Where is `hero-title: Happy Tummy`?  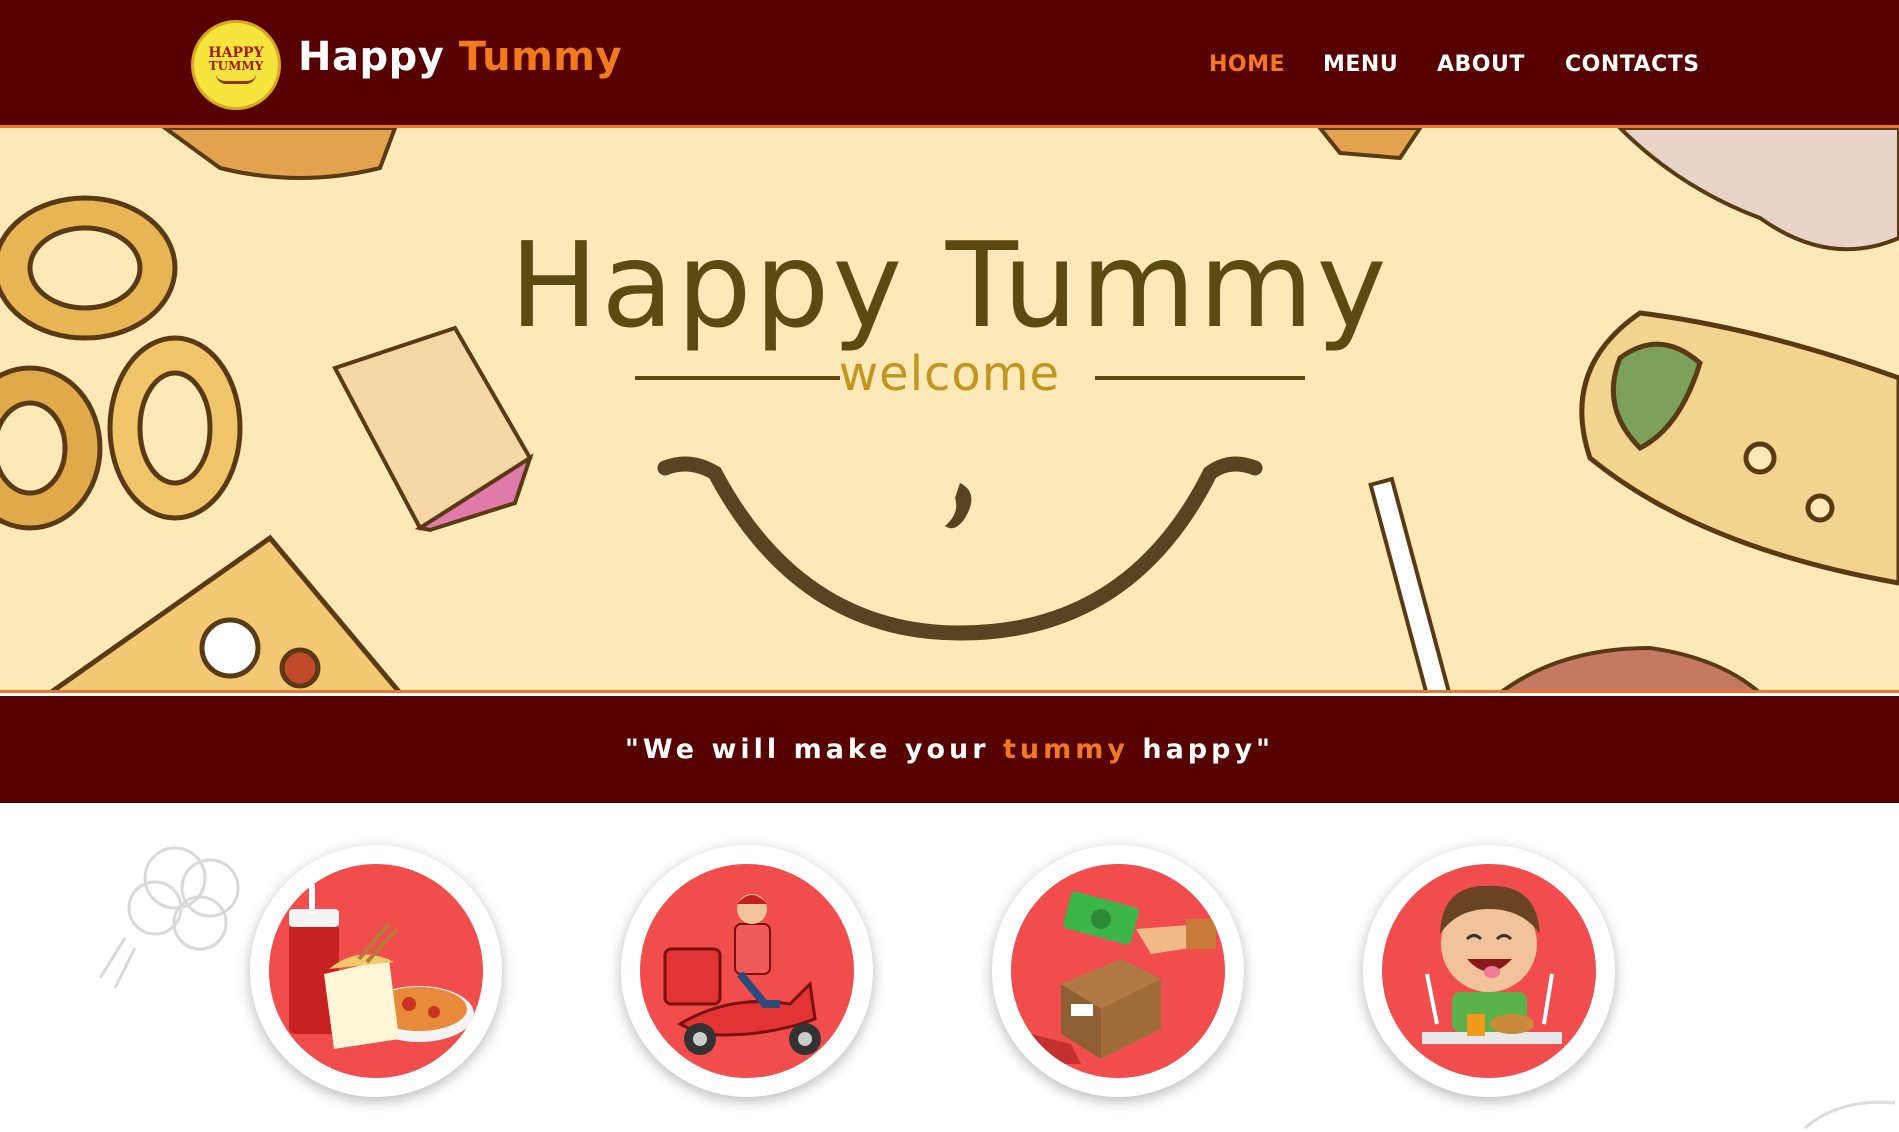 hero-title: Happy Tummy is located at coordinates (949, 285).